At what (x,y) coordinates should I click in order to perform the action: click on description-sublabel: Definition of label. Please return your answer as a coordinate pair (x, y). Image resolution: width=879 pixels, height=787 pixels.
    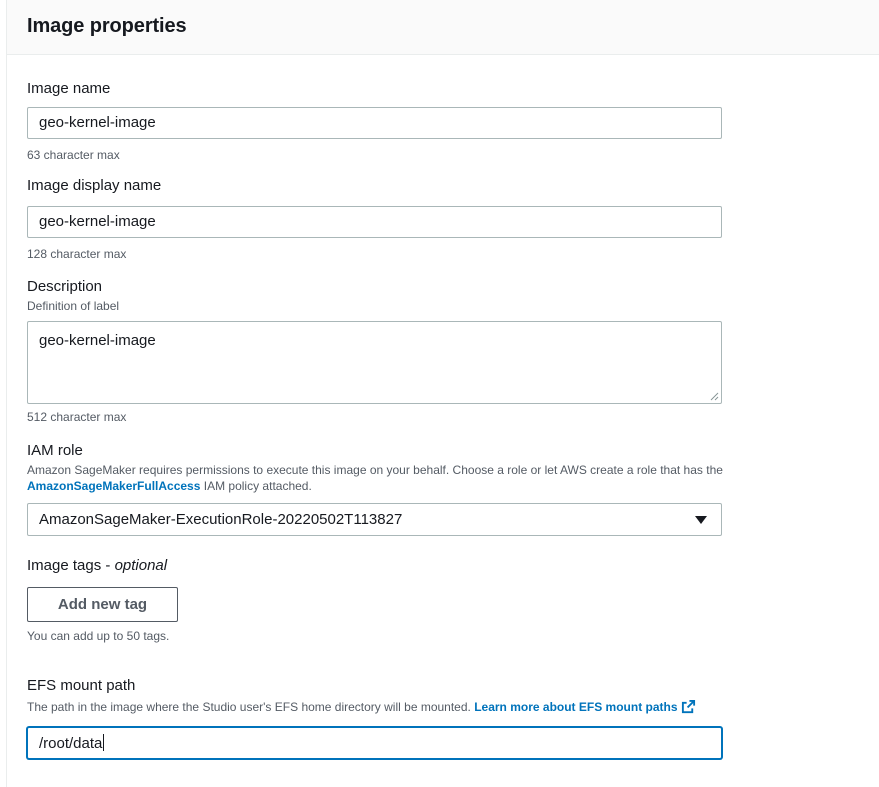
    Looking at the image, I should click on (73, 306).